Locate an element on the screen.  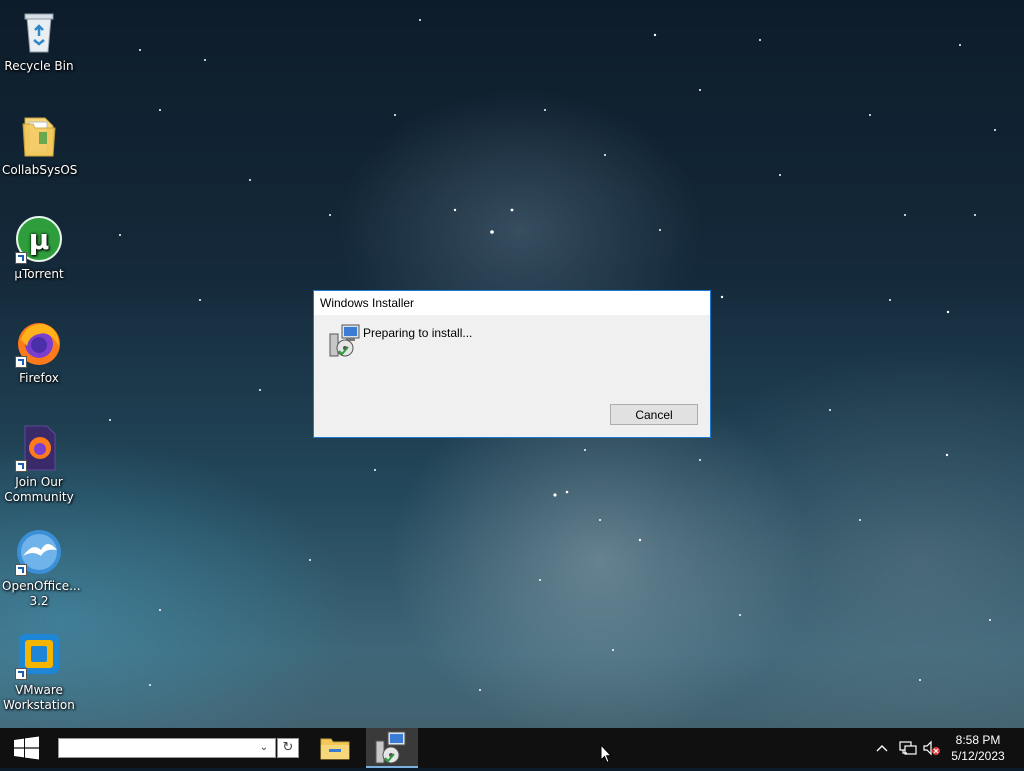
windows-logo-icon is located at coordinates (26, 748).